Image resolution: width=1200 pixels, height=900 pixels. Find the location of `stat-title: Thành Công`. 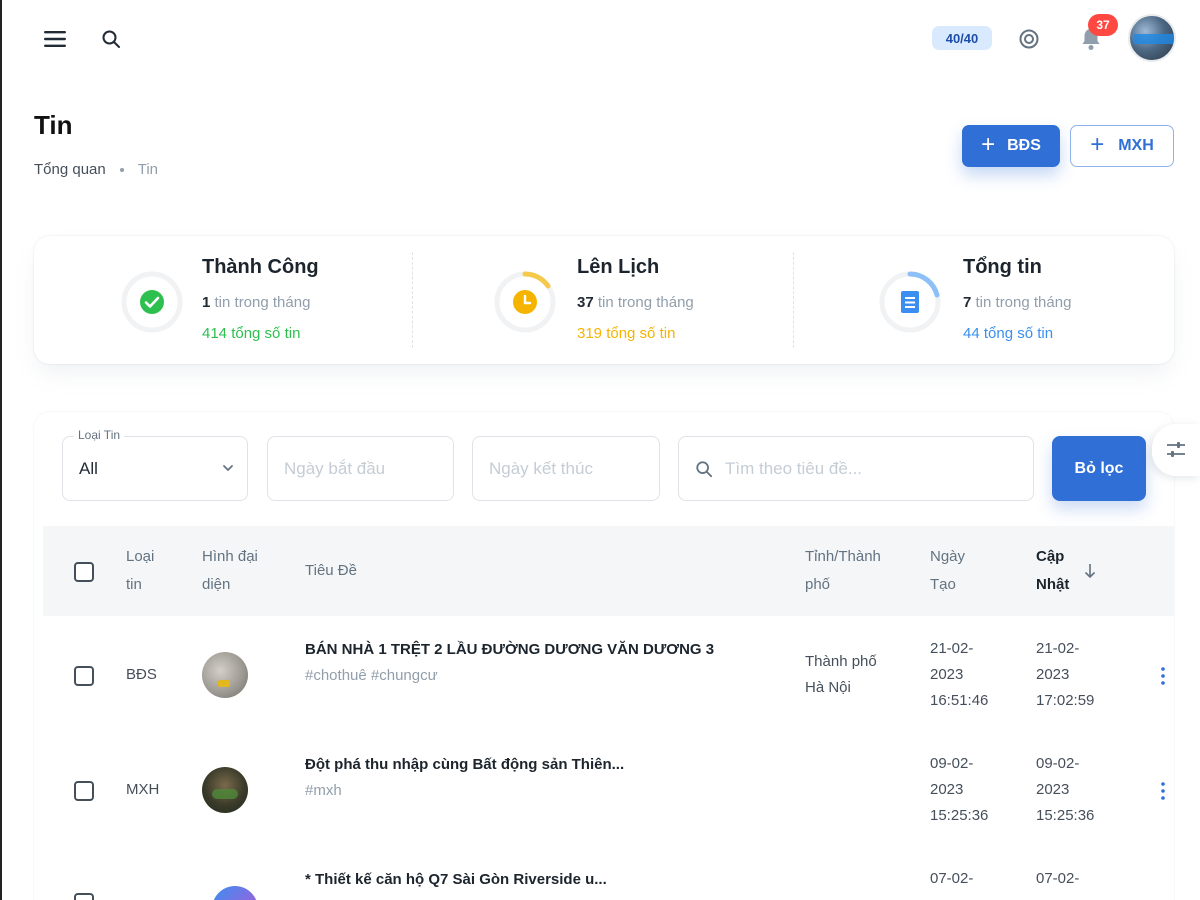

stat-title: Thành Công is located at coordinates (260, 267).